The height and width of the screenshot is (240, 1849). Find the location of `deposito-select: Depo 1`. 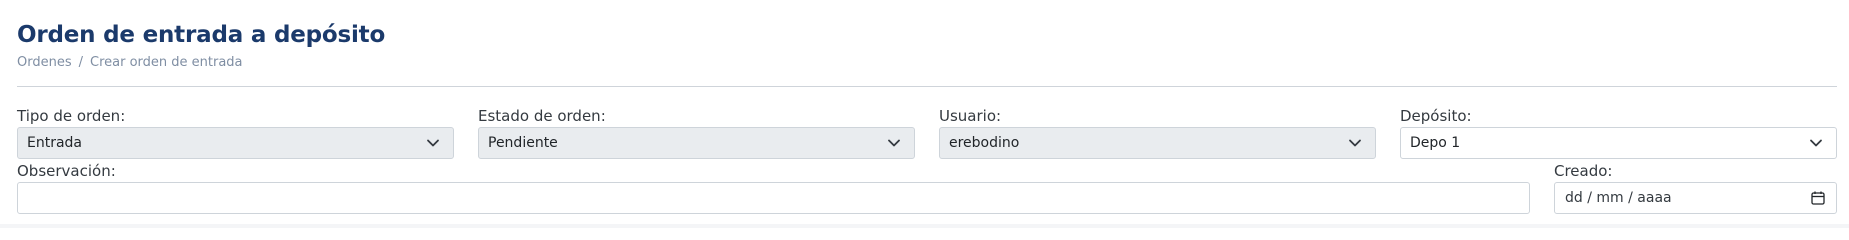

deposito-select: Depo 1 is located at coordinates (1618, 143).